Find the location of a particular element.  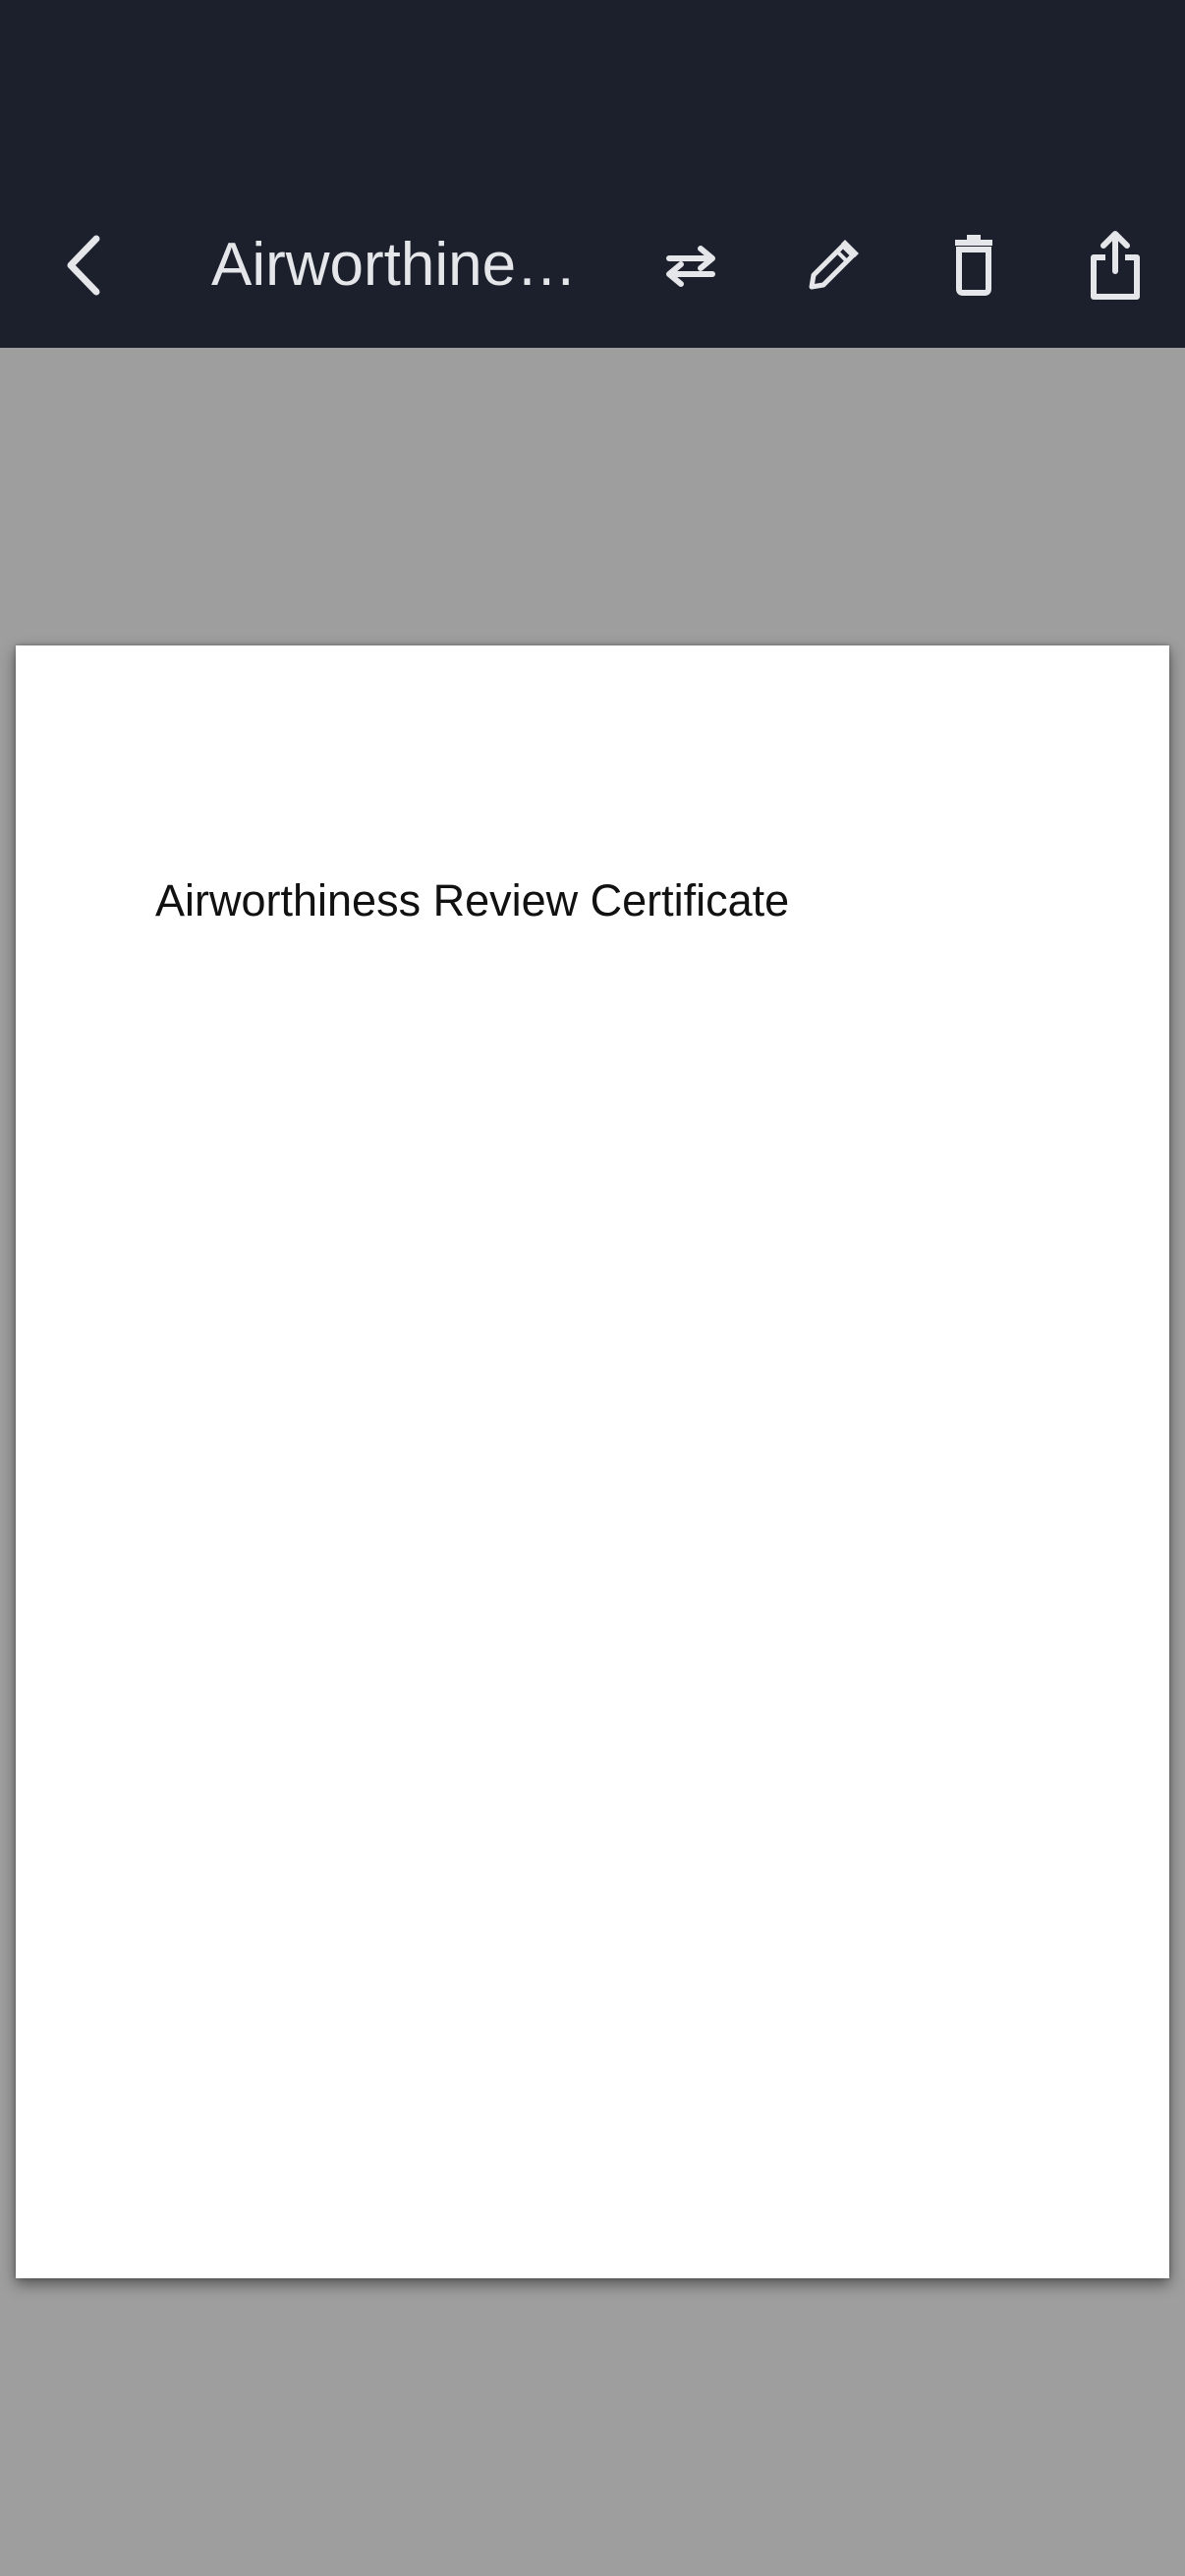

delete-button is located at coordinates (974, 265).